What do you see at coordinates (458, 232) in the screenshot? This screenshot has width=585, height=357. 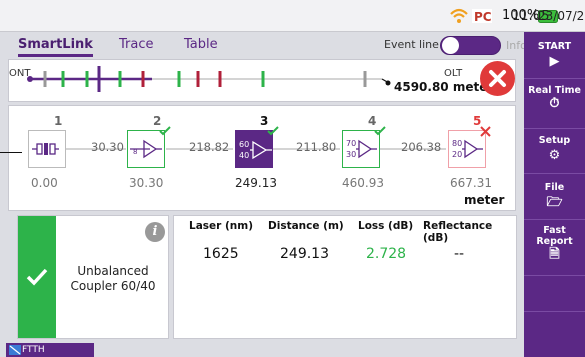 I see `column-header-reflectance: Reflectance (dB)` at bounding box center [458, 232].